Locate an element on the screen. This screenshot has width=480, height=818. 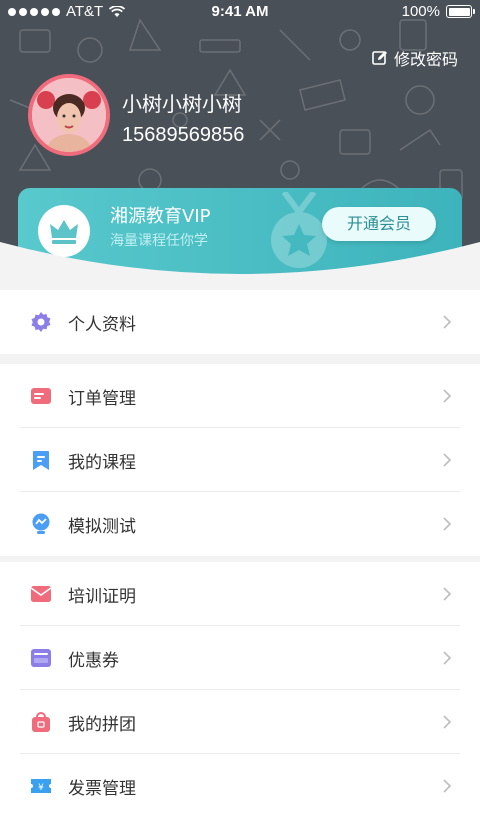
menu-label: 我的拼团 is located at coordinates (102, 724).